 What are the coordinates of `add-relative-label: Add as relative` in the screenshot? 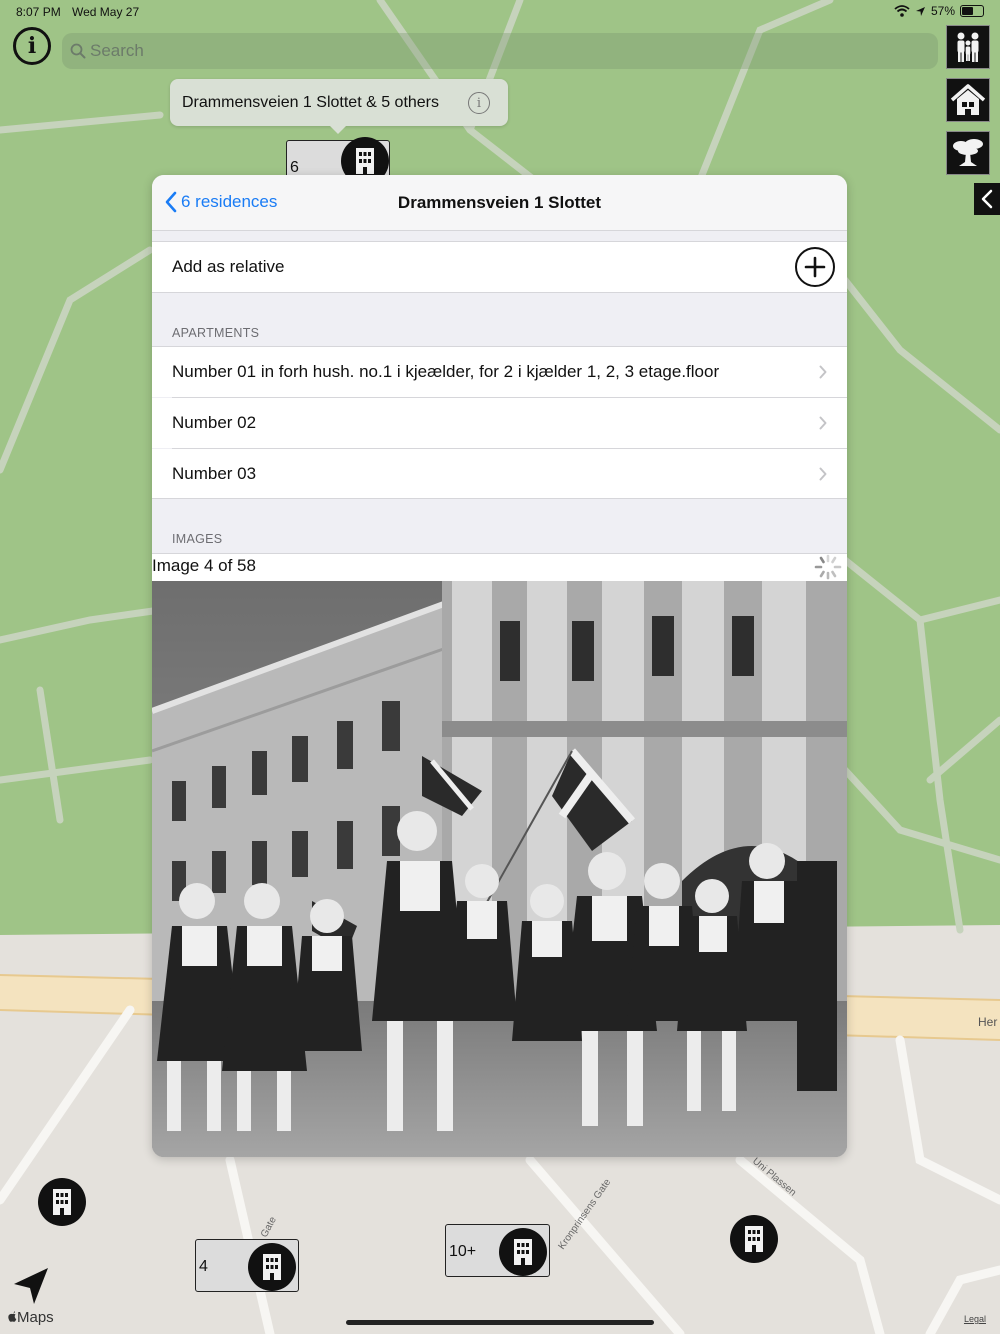 It's located at (228, 266).